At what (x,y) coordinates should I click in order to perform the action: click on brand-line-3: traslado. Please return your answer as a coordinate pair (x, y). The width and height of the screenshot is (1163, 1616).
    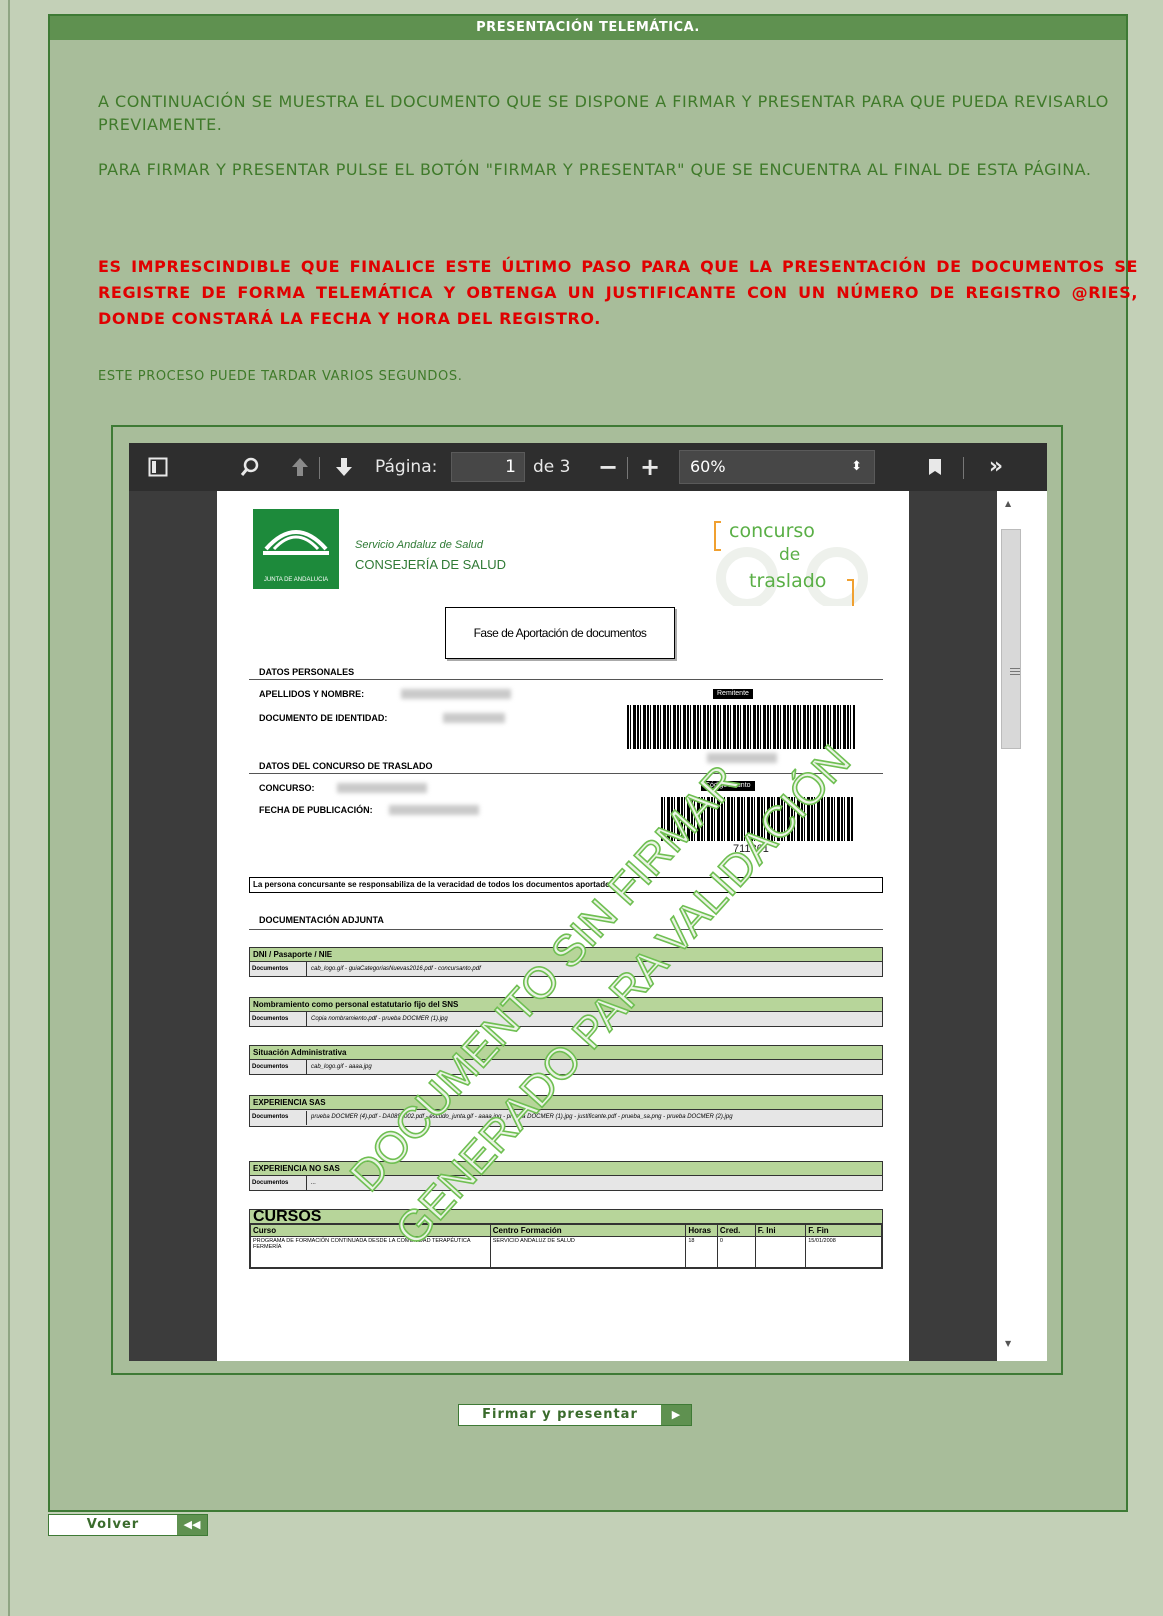
    Looking at the image, I should click on (788, 581).